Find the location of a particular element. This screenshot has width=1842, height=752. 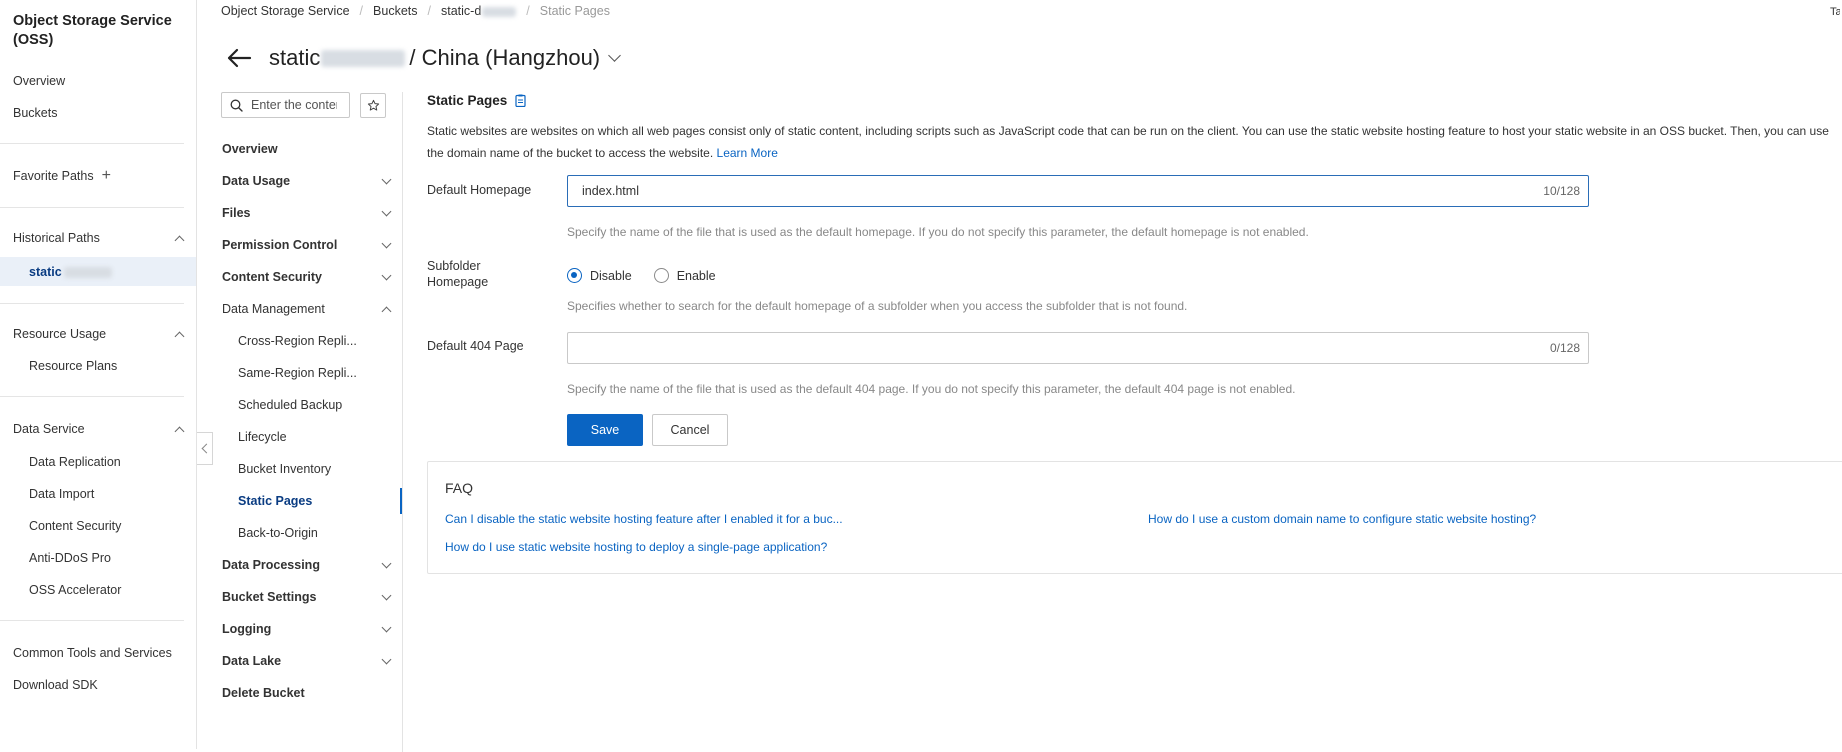

cancel-button: Cancel is located at coordinates (690, 430).